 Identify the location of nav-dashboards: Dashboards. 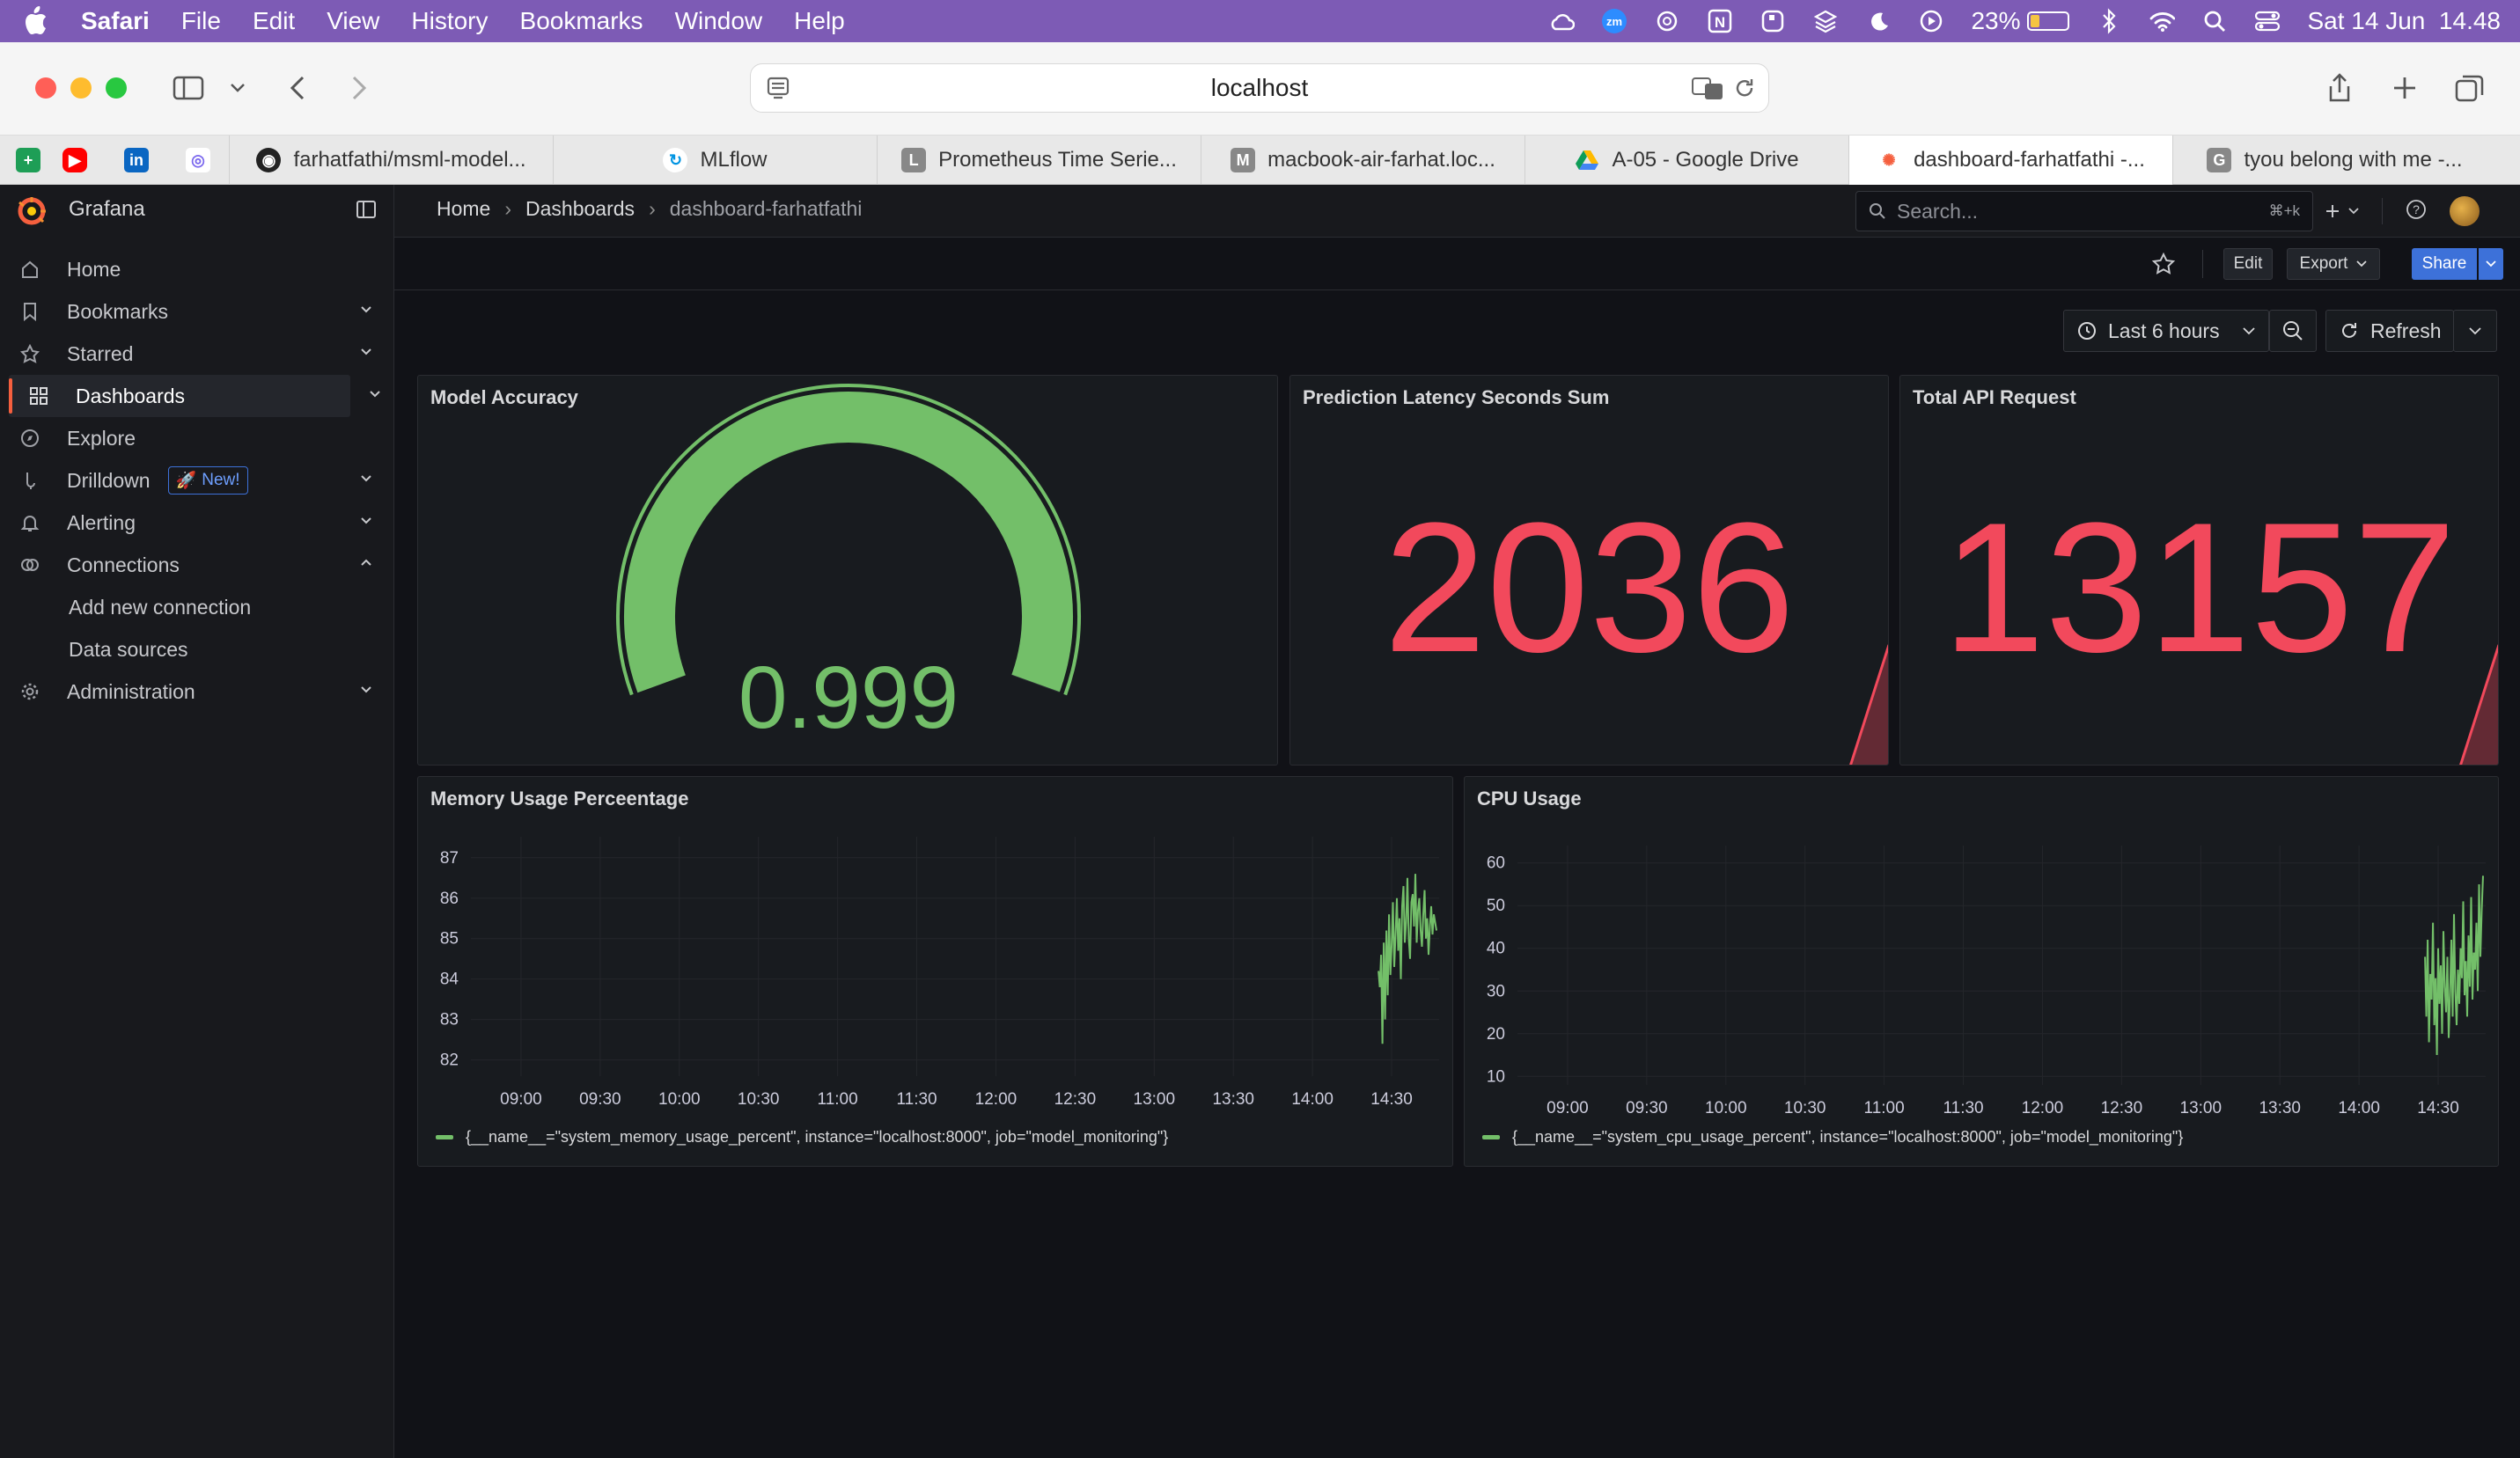
(194, 396).